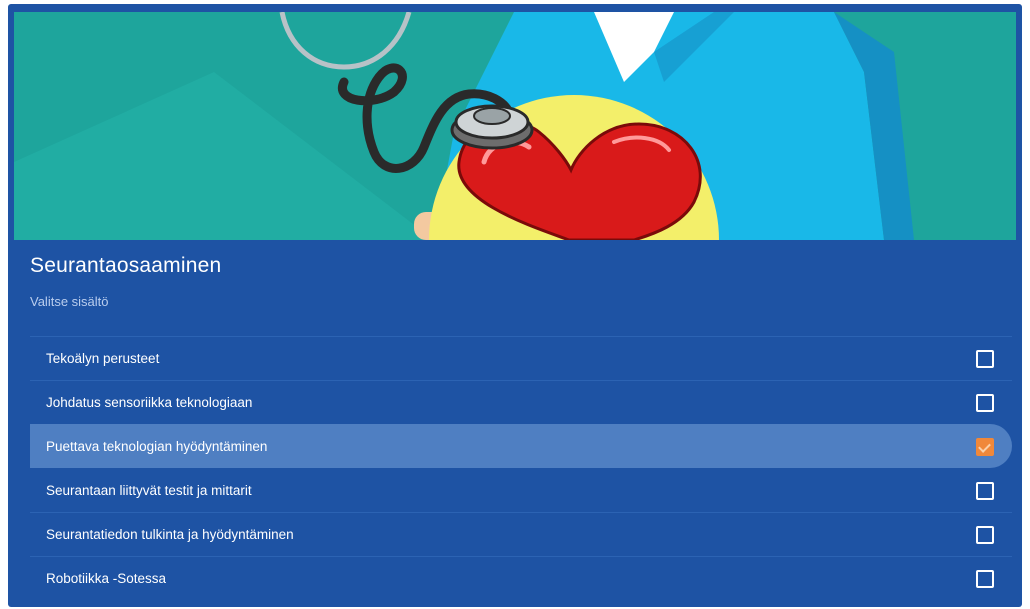  Describe the element at coordinates (521, 534) in the screenshot. I see `list-item: Seurantatiedon tulkinta ja hyödyntäminen` at that location.